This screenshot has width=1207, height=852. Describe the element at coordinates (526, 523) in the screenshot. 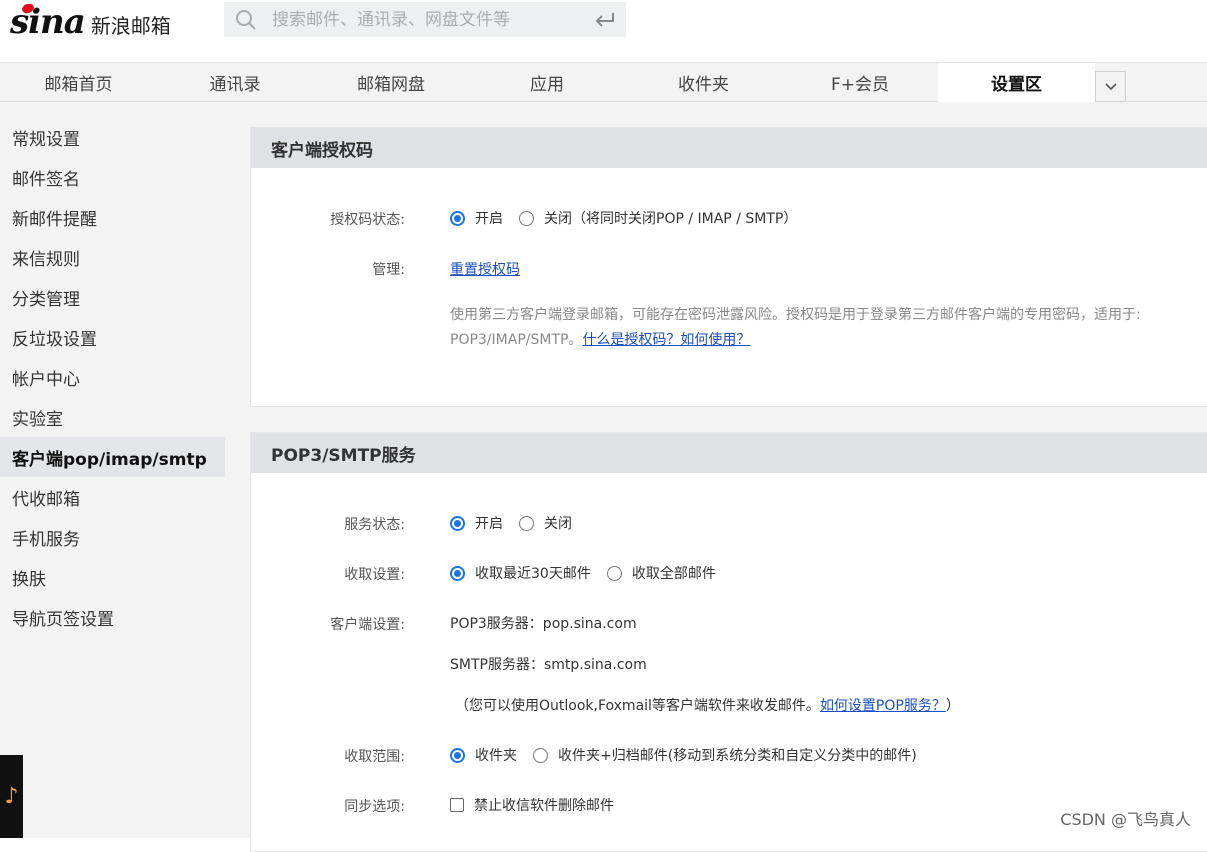

I see `service-off-radio` at that location.